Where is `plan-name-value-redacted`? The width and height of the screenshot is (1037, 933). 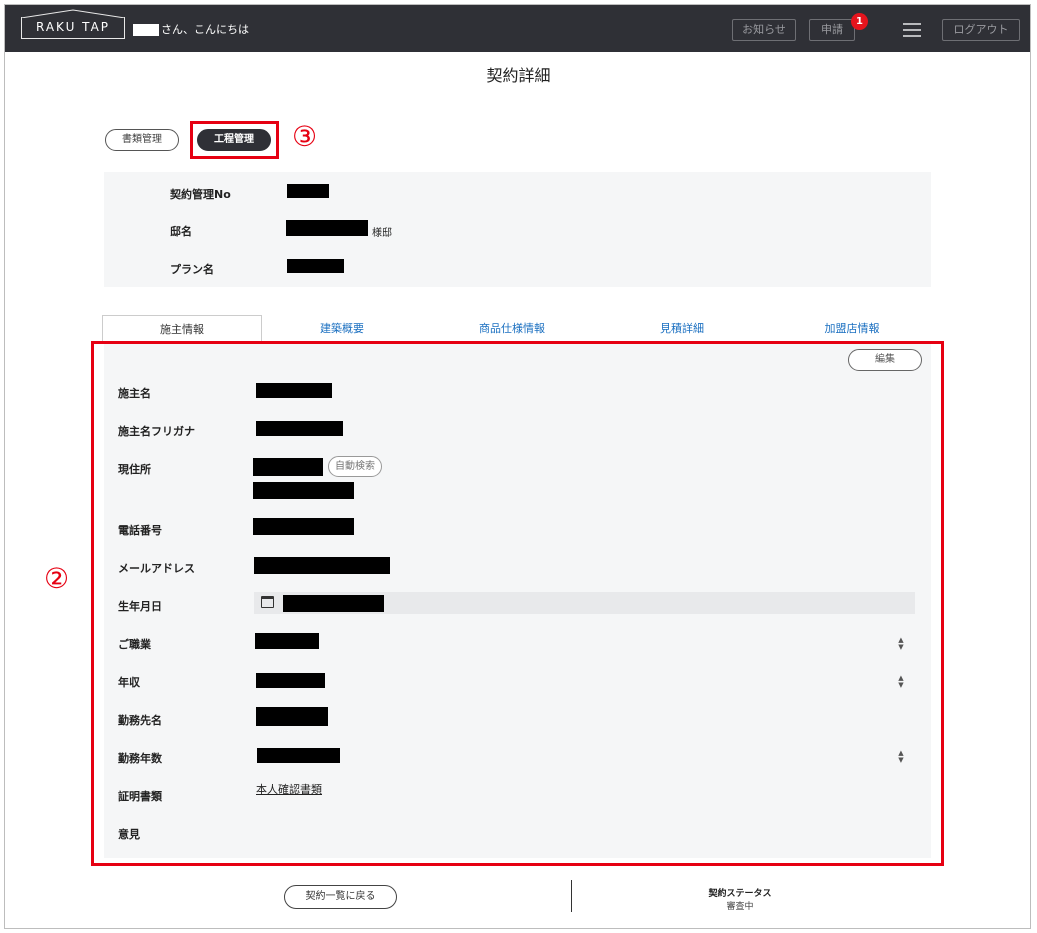
plan-name-value-redacted is located at coordinates (315, 266).